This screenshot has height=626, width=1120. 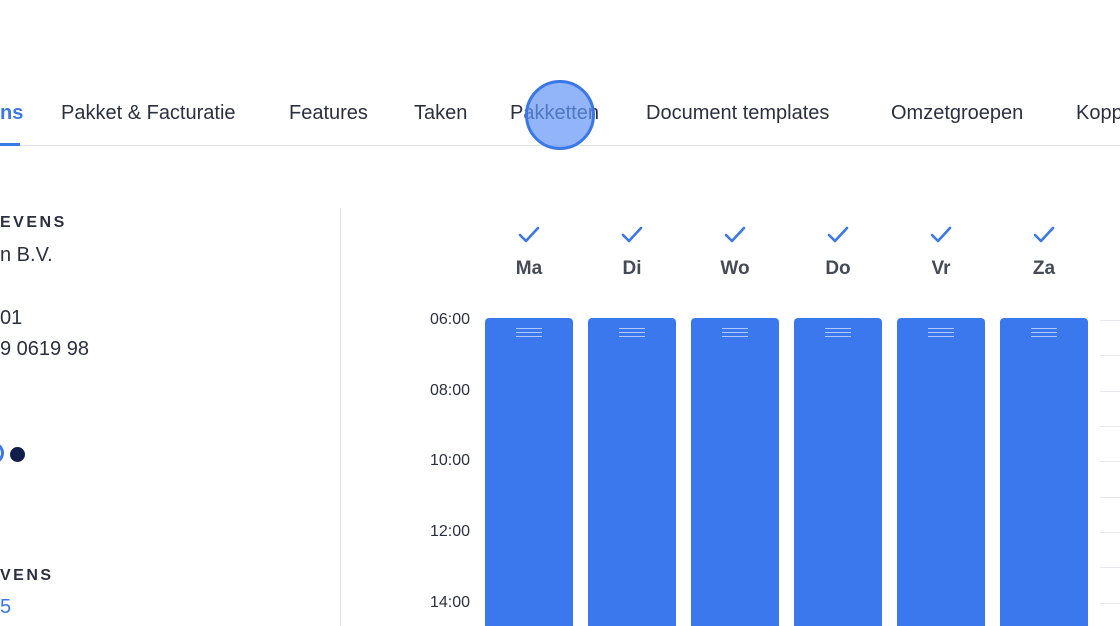 What do you see at coordinates (27, 575) in the screenshot?
I see `contact-details-heading: VENS` at bounding box center [27, 575].